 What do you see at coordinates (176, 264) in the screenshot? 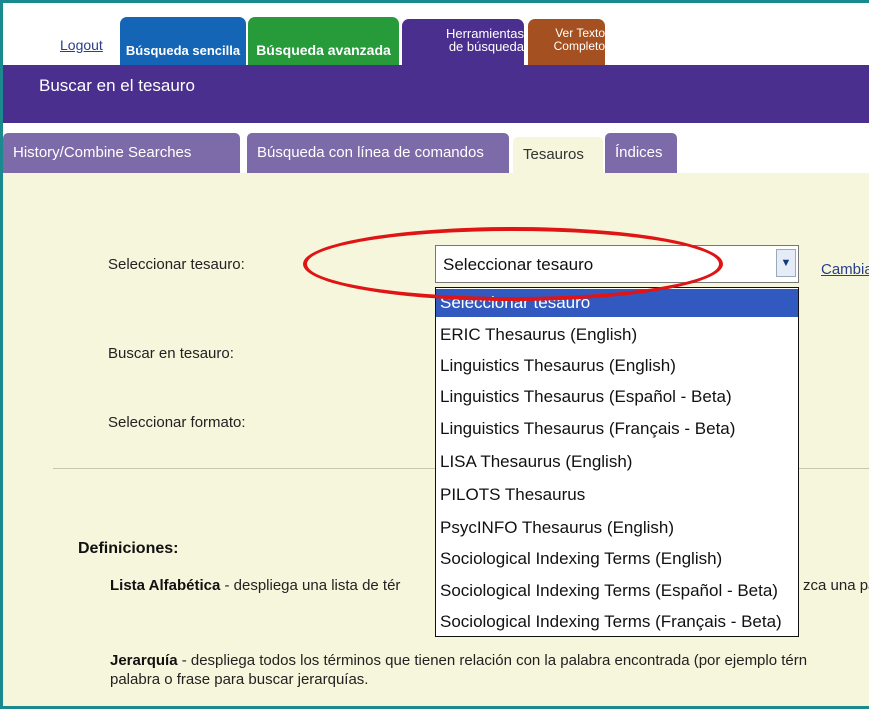
I see `select-thesaurus-label: Seleccionar tesauro:` at bounding box center [176, 264].